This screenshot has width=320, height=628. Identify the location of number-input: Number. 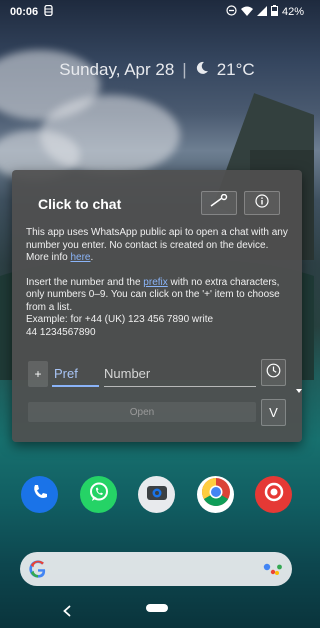
(180, 374).